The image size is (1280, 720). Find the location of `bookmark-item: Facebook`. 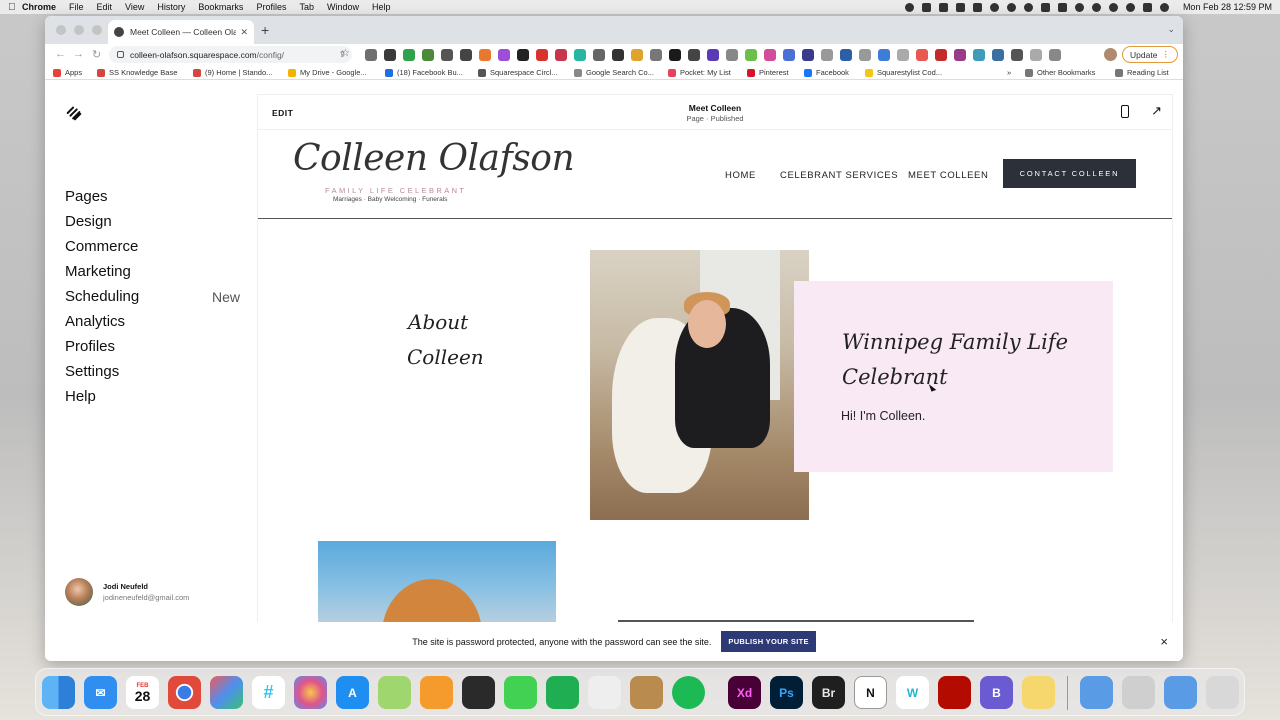

bookmark-item: Facebook is located at coordinates (826, 72).